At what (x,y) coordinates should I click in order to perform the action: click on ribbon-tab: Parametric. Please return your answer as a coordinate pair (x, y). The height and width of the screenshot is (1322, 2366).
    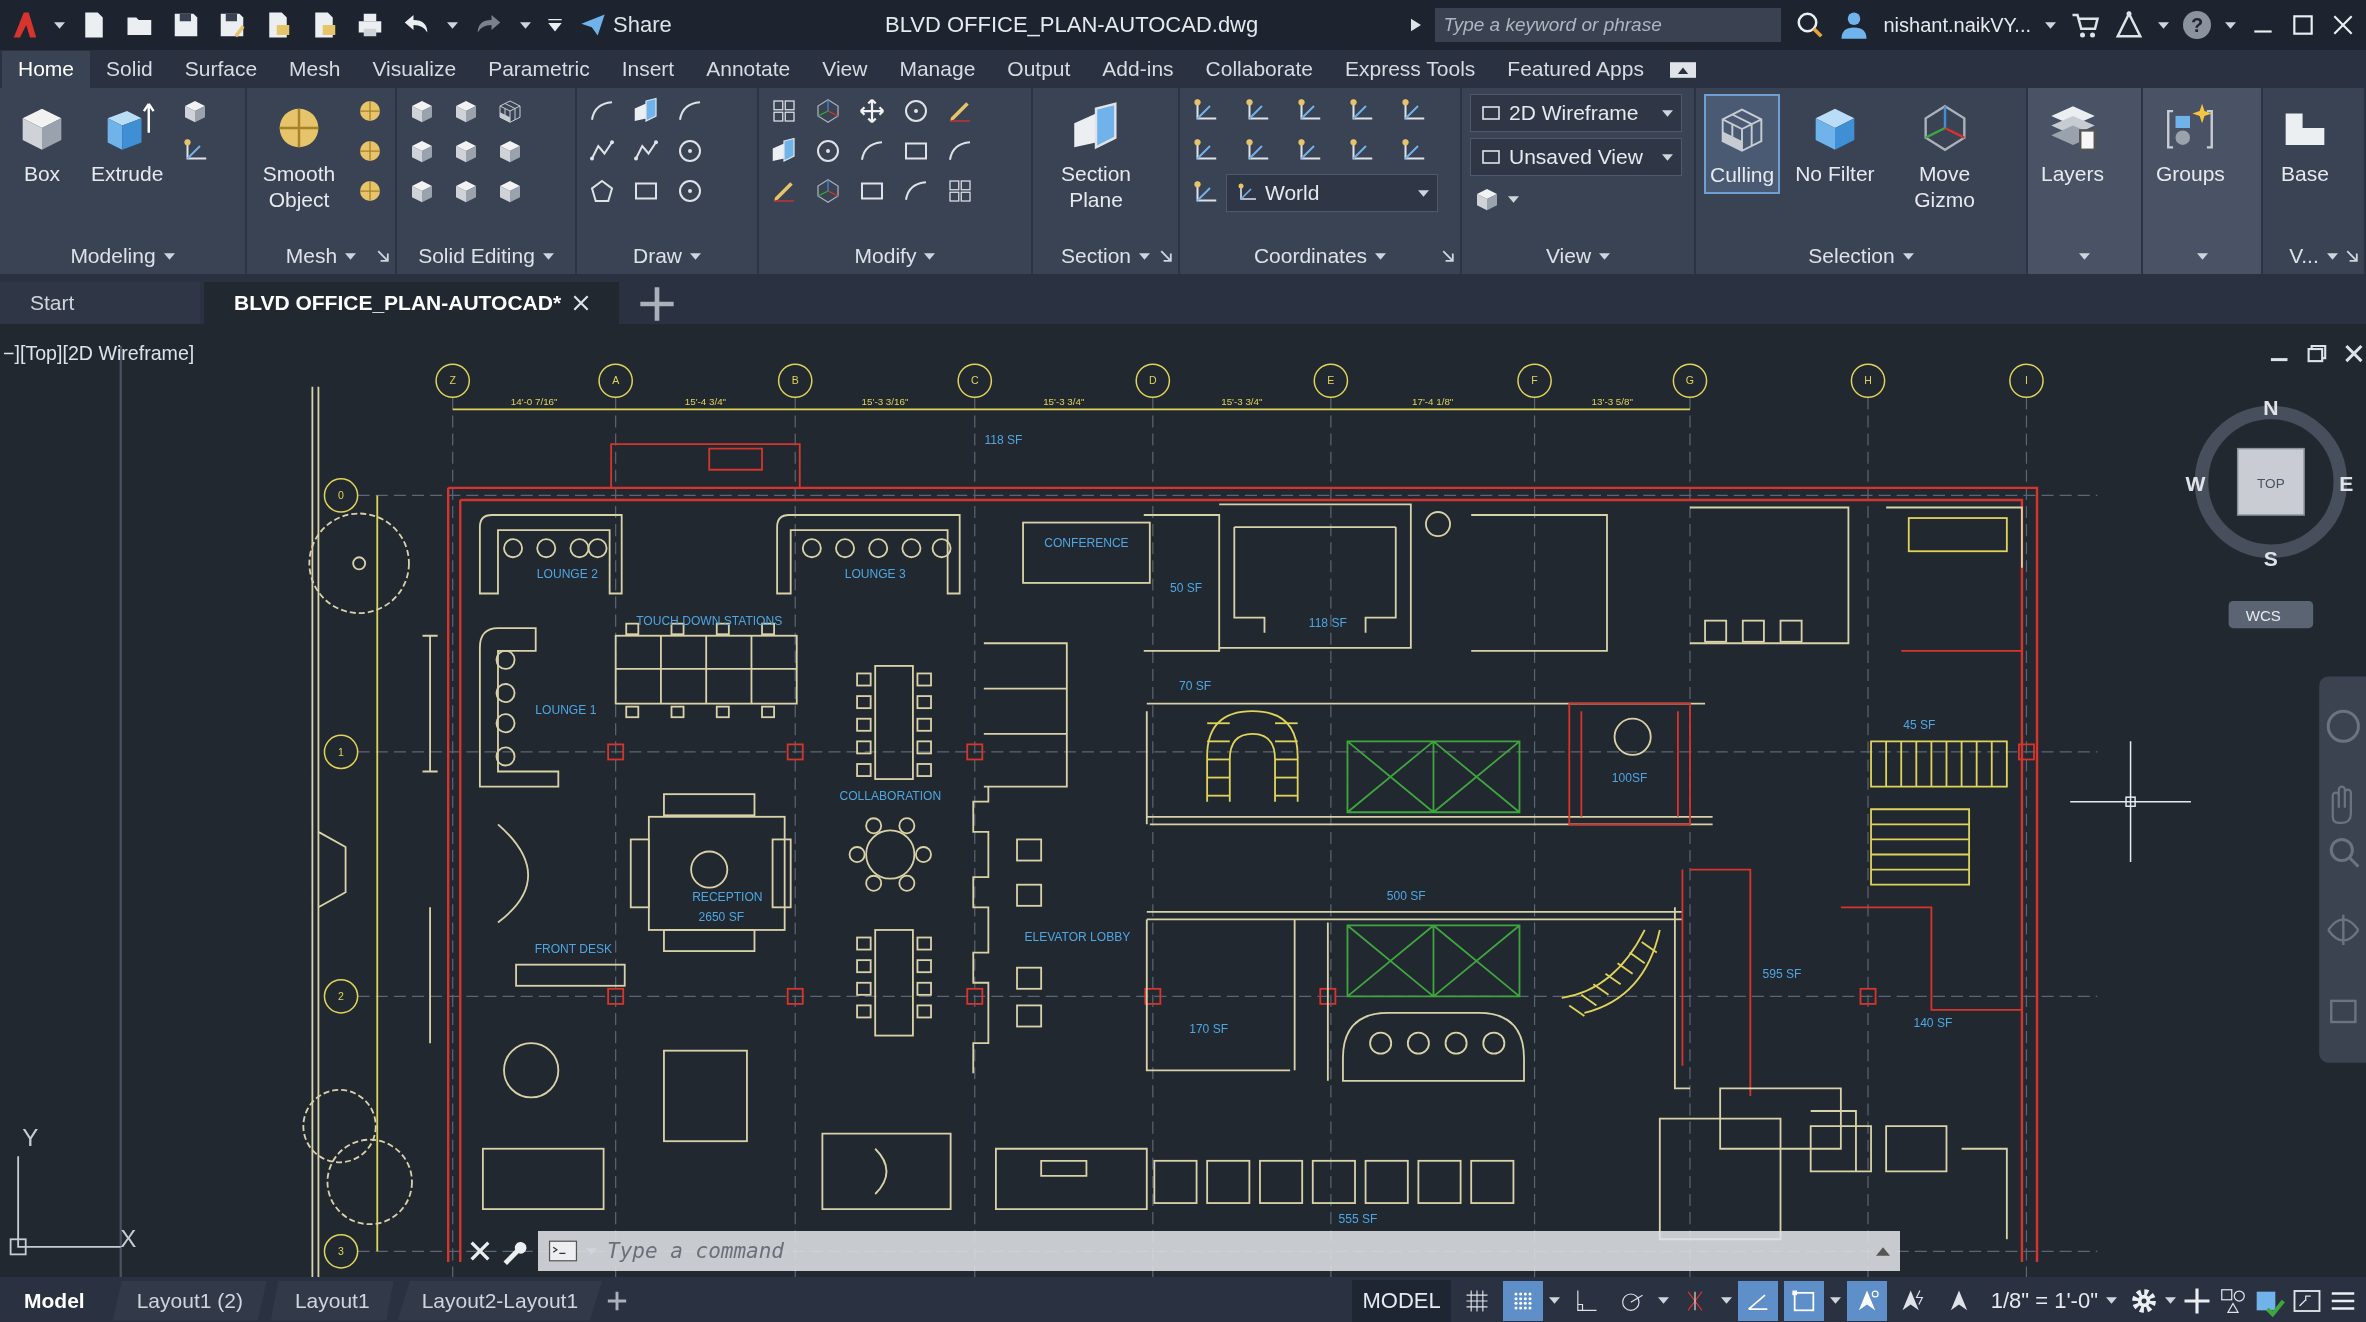
    Looking at the image, I should click on (539, 69).